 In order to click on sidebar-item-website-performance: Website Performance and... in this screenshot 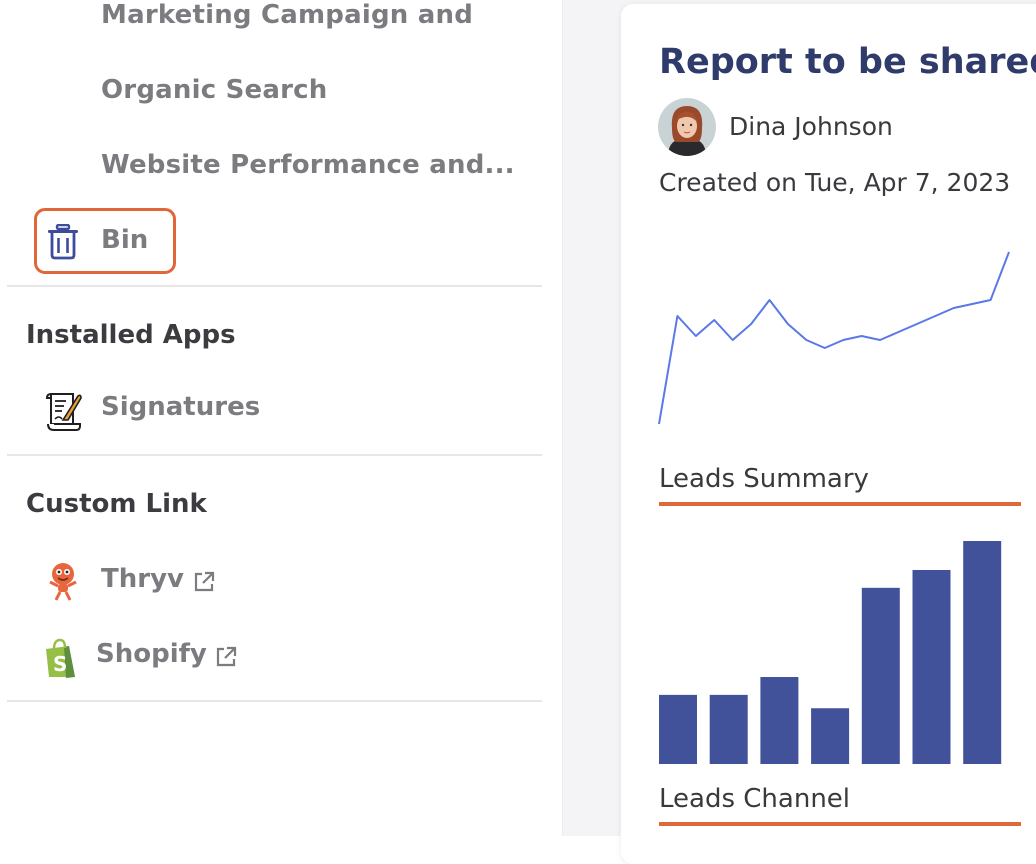, I will do `click(308, 165)`.